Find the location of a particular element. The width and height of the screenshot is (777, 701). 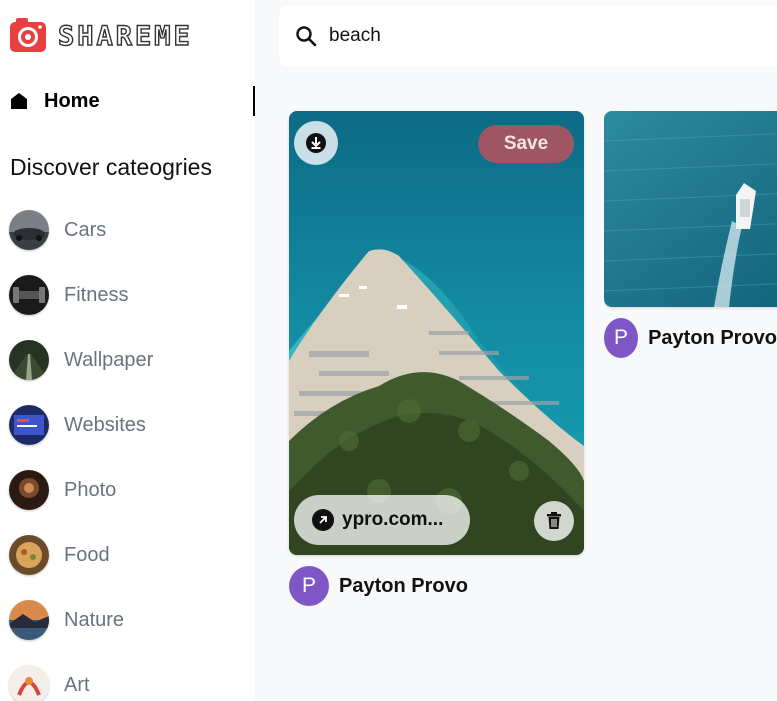

sidebar-item-art: Art is located at coordinates (81, 683).